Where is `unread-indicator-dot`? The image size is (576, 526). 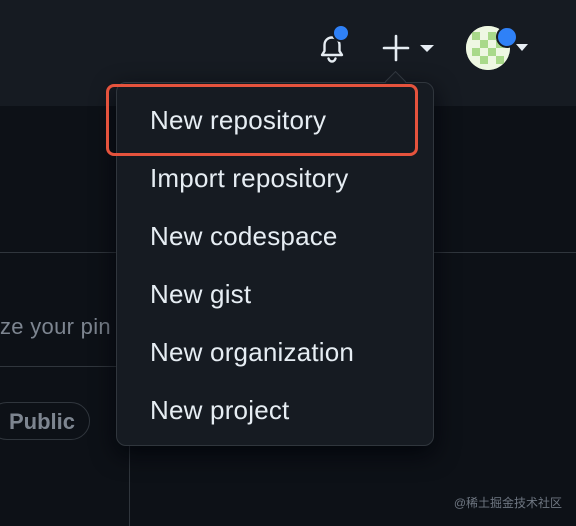 unread-indicator-dot is located at coordinates (341, 33).